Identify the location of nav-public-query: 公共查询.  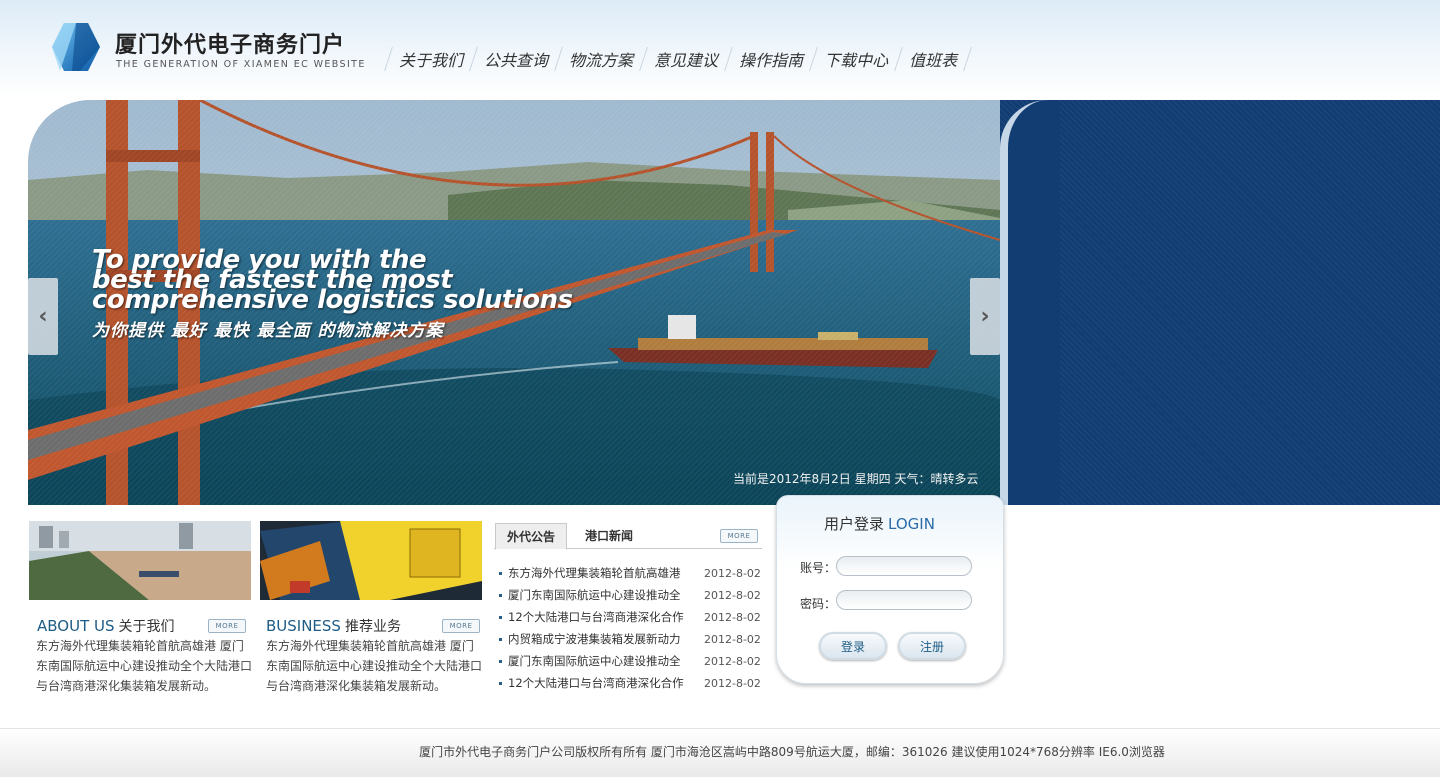
(516, 59).